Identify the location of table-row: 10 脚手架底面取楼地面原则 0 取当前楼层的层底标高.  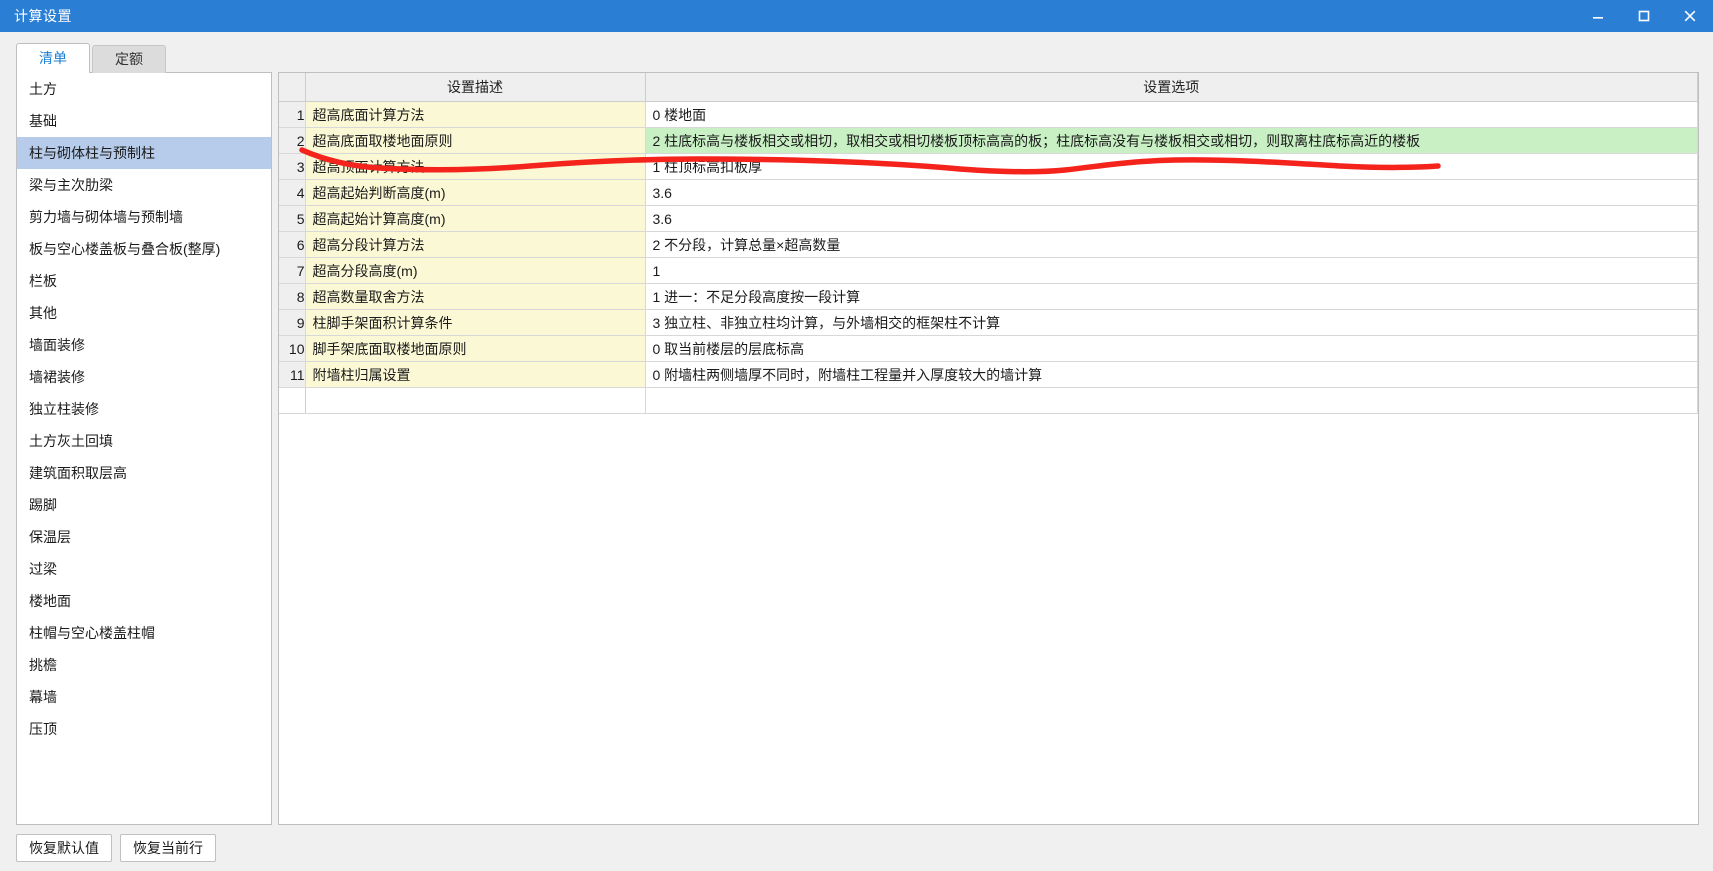
(988, 348).